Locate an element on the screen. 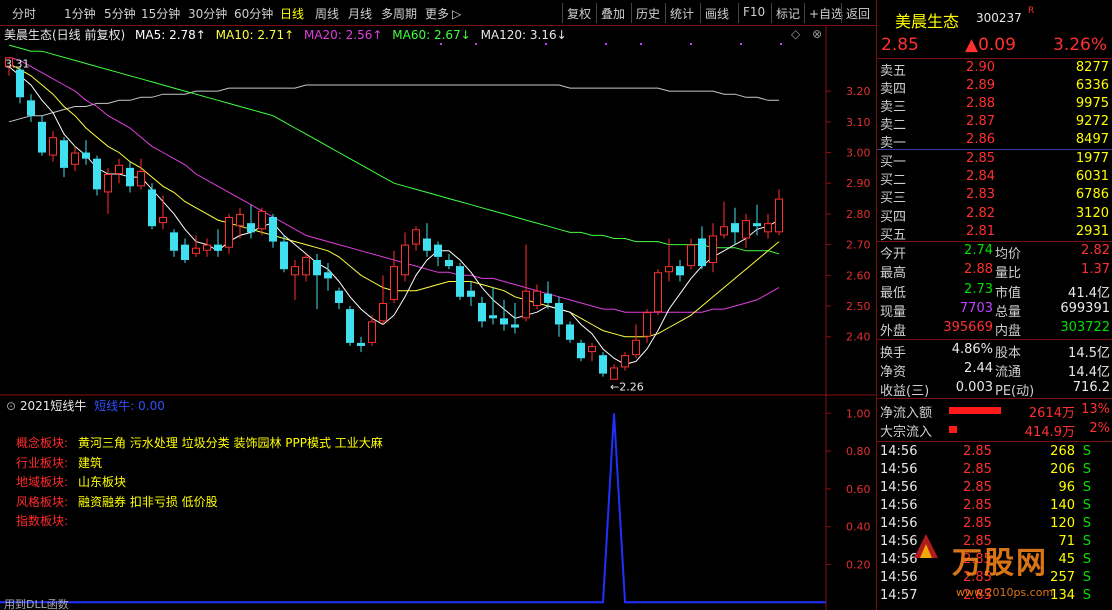 The image size is (1112, 610). action-button-5: F10 is located at coordinates (754, 12).